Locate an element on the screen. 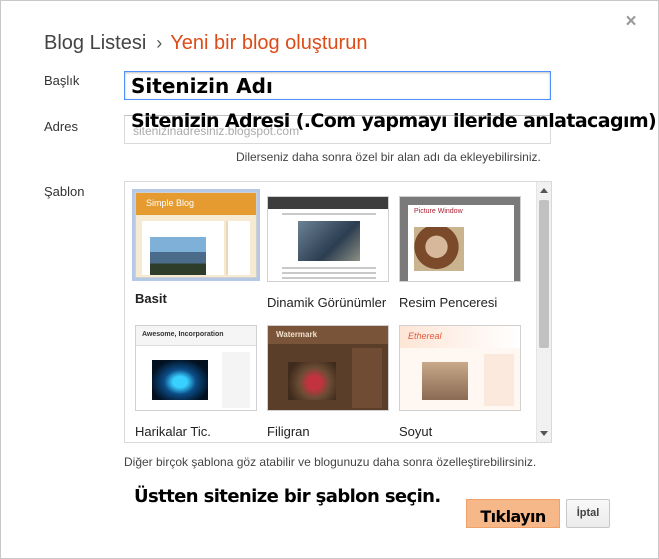 This screenshot has height=559, width=659. preview-title: Awesome, Incorporation is located at coordinates (183, 334).